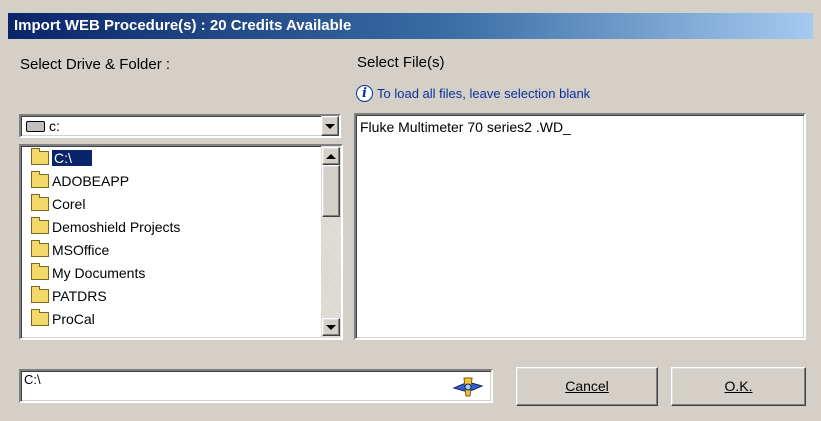 The image size is (821, 421). I want to click on folder-item: Corel, so click(170, 204).